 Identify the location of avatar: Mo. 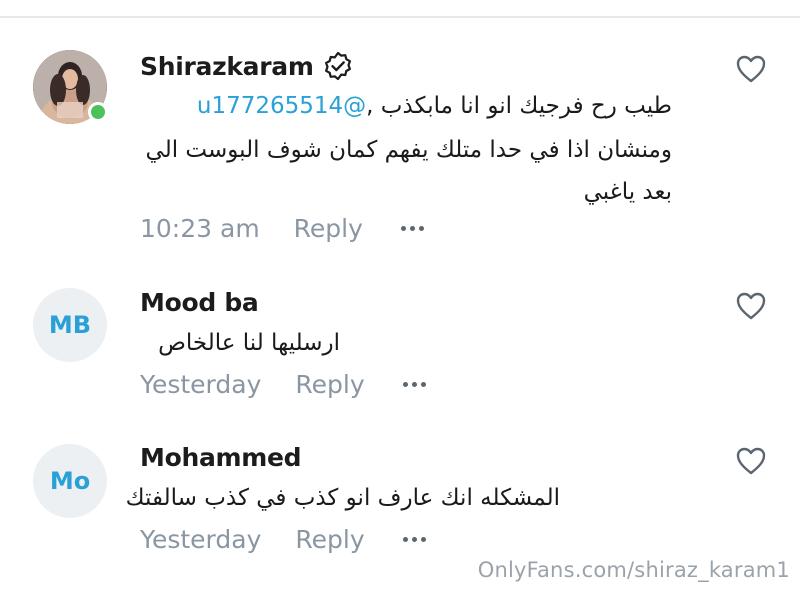
(70, 481).